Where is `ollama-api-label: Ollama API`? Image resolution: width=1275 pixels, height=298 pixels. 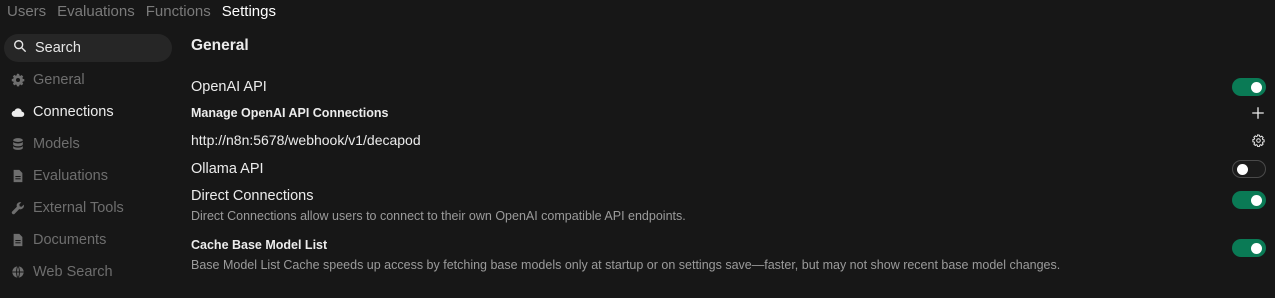
ollama-api-label: Ollama API is located at coordinates (227, 169).